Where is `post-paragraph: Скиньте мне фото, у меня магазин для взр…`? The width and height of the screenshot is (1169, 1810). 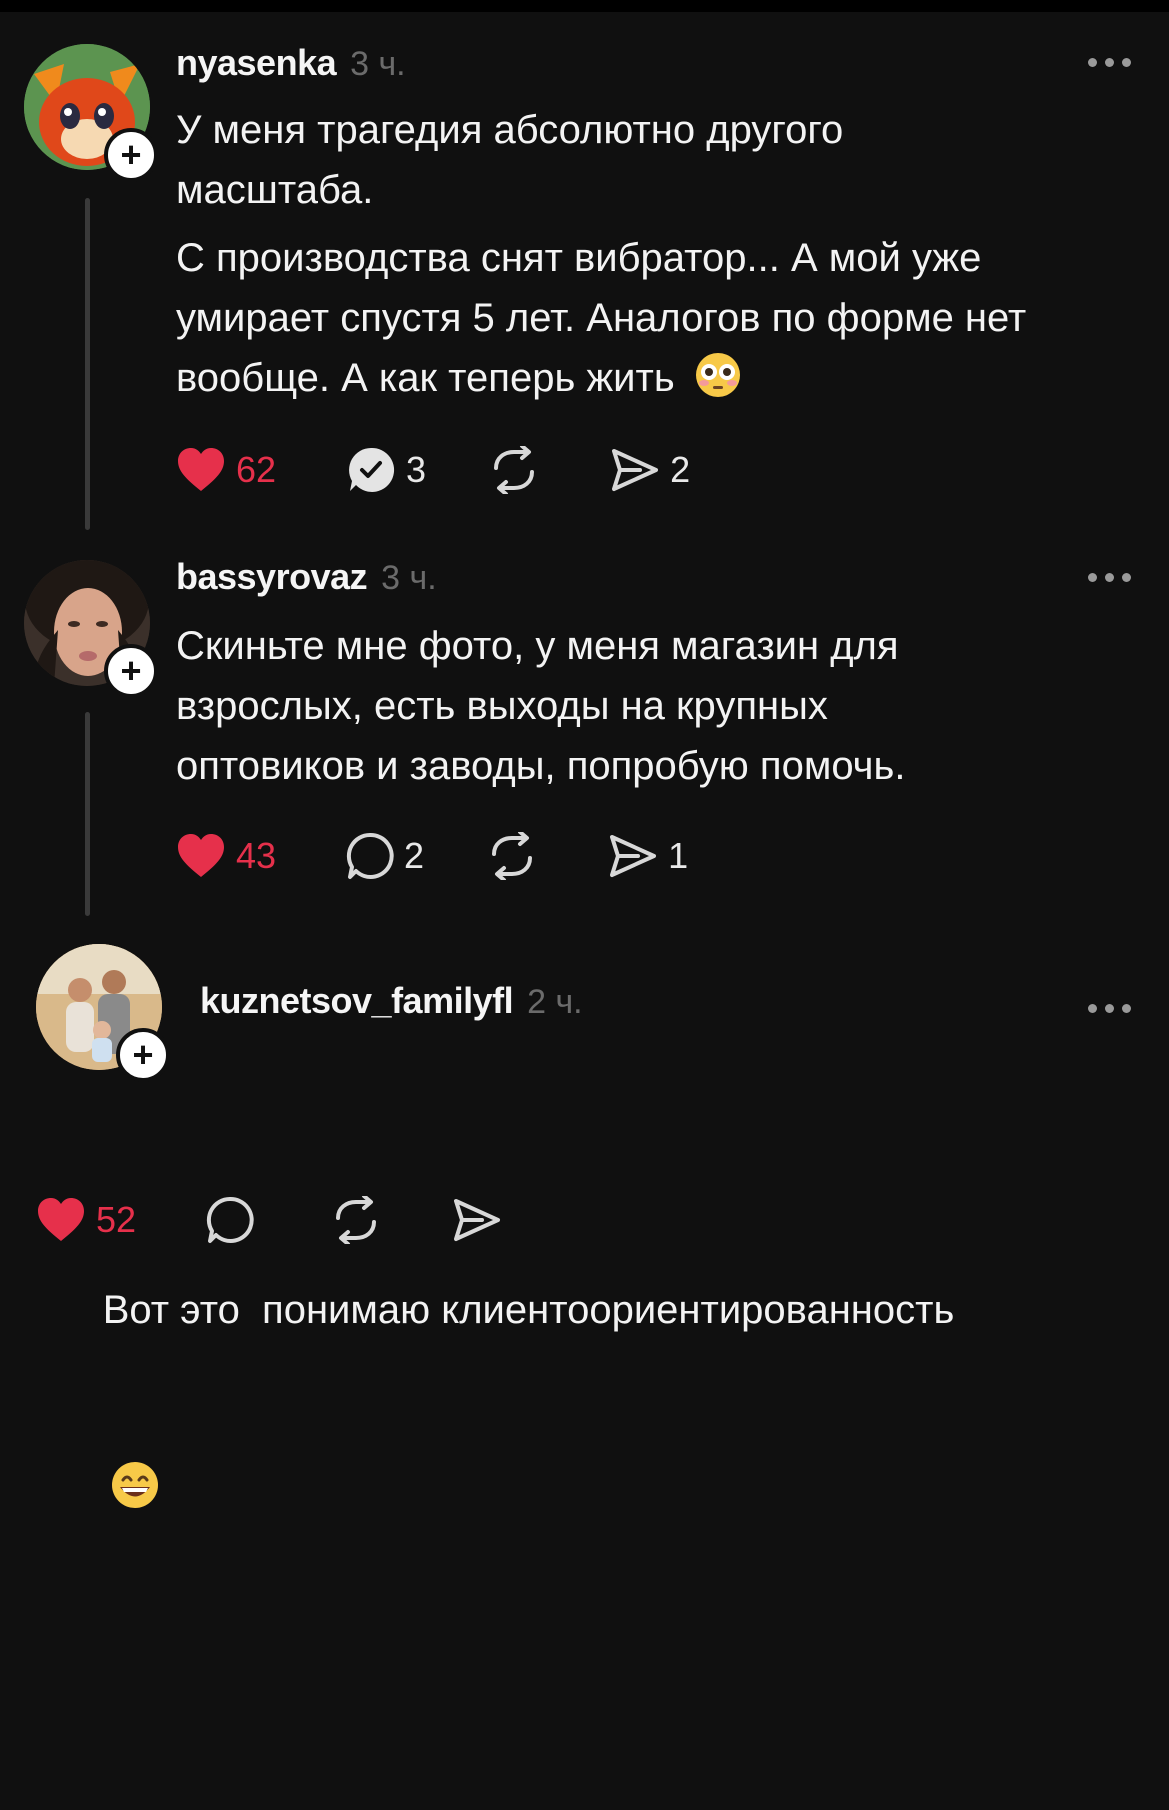 post-paragraph: Скиньте мне фото, у меня магазин для взр… is located at coordinates (541, 706).